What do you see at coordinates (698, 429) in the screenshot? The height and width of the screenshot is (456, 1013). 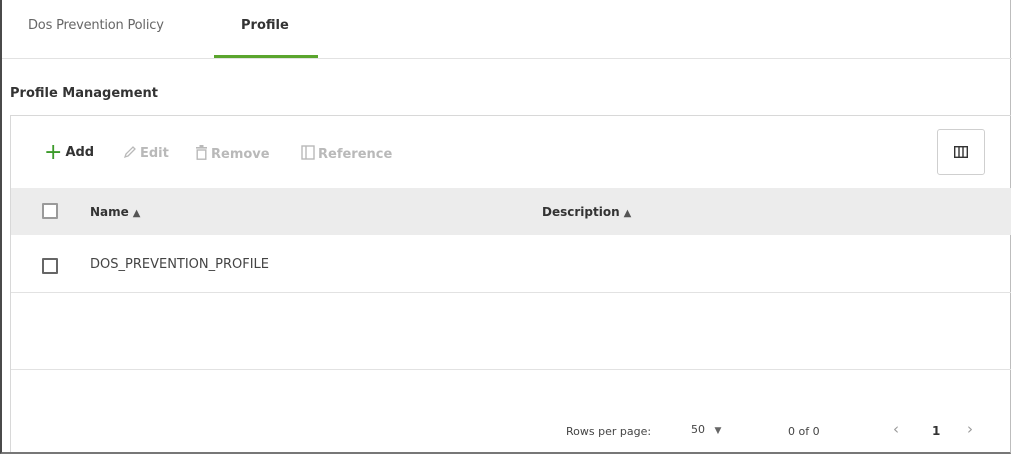 I see `rows-per-page-value: 50` at bounding box center [698, 429].